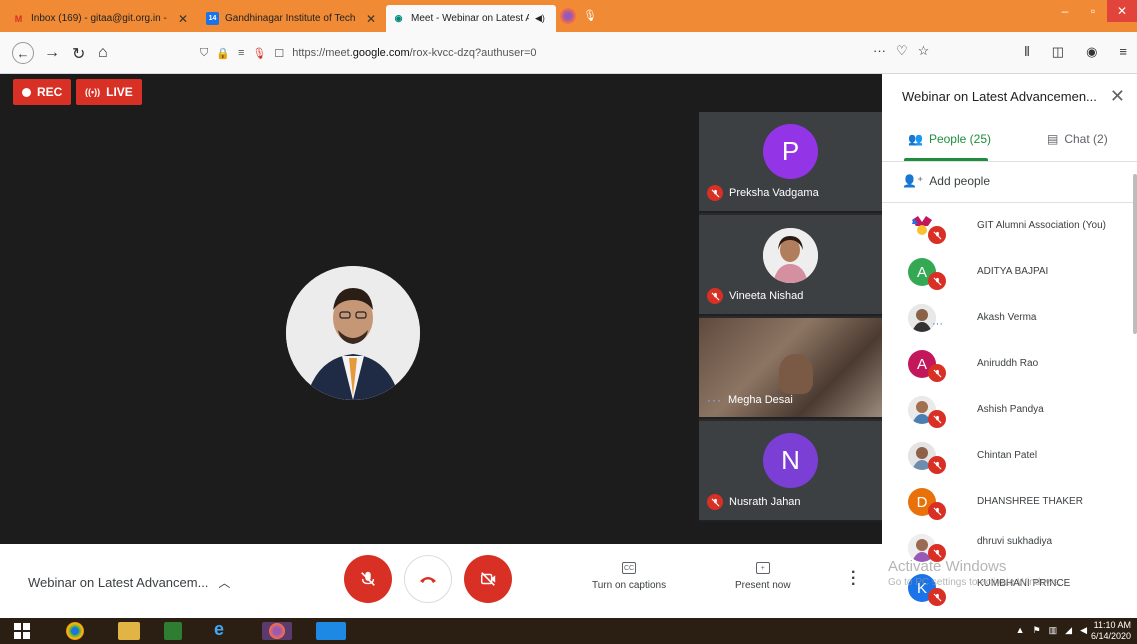 The image size is (1137, 644). I want to click on window-controls: – ▫ ✕, so click(1094, 14).